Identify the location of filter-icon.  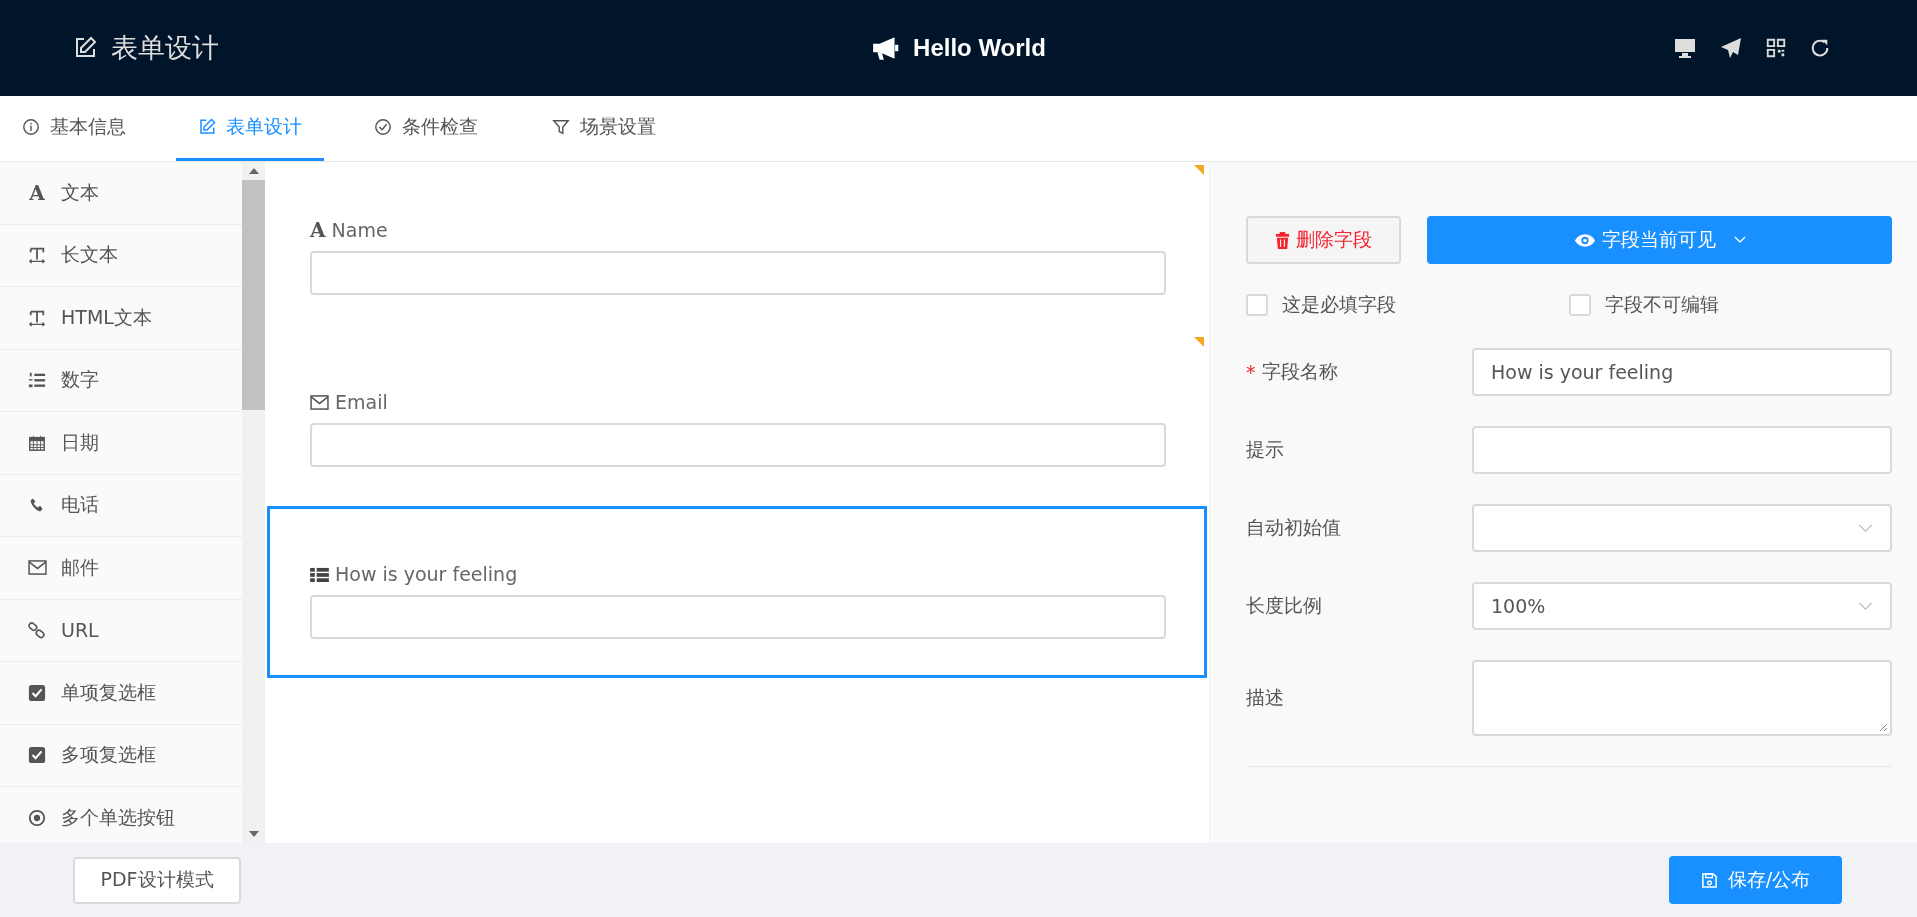
(561, 127).